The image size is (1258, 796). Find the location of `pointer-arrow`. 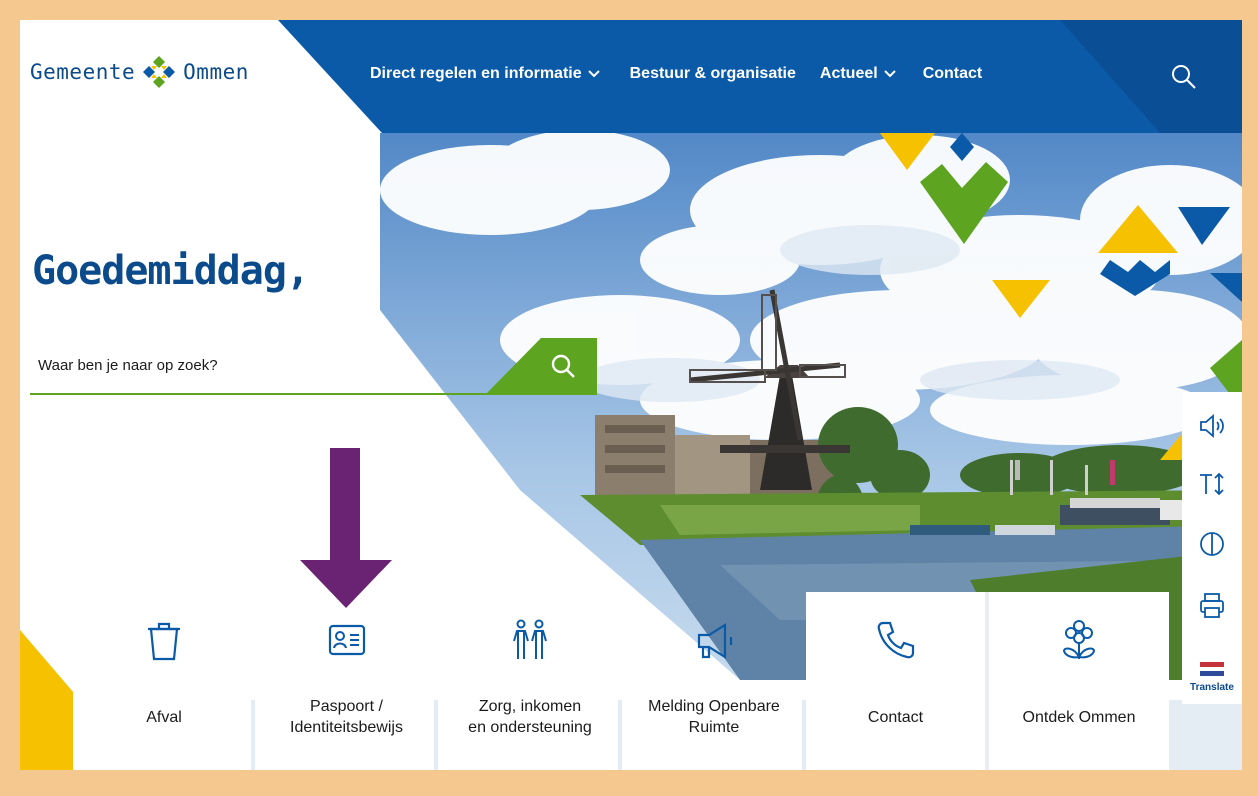

pointer-arrow is located at coordinates (346, 528).